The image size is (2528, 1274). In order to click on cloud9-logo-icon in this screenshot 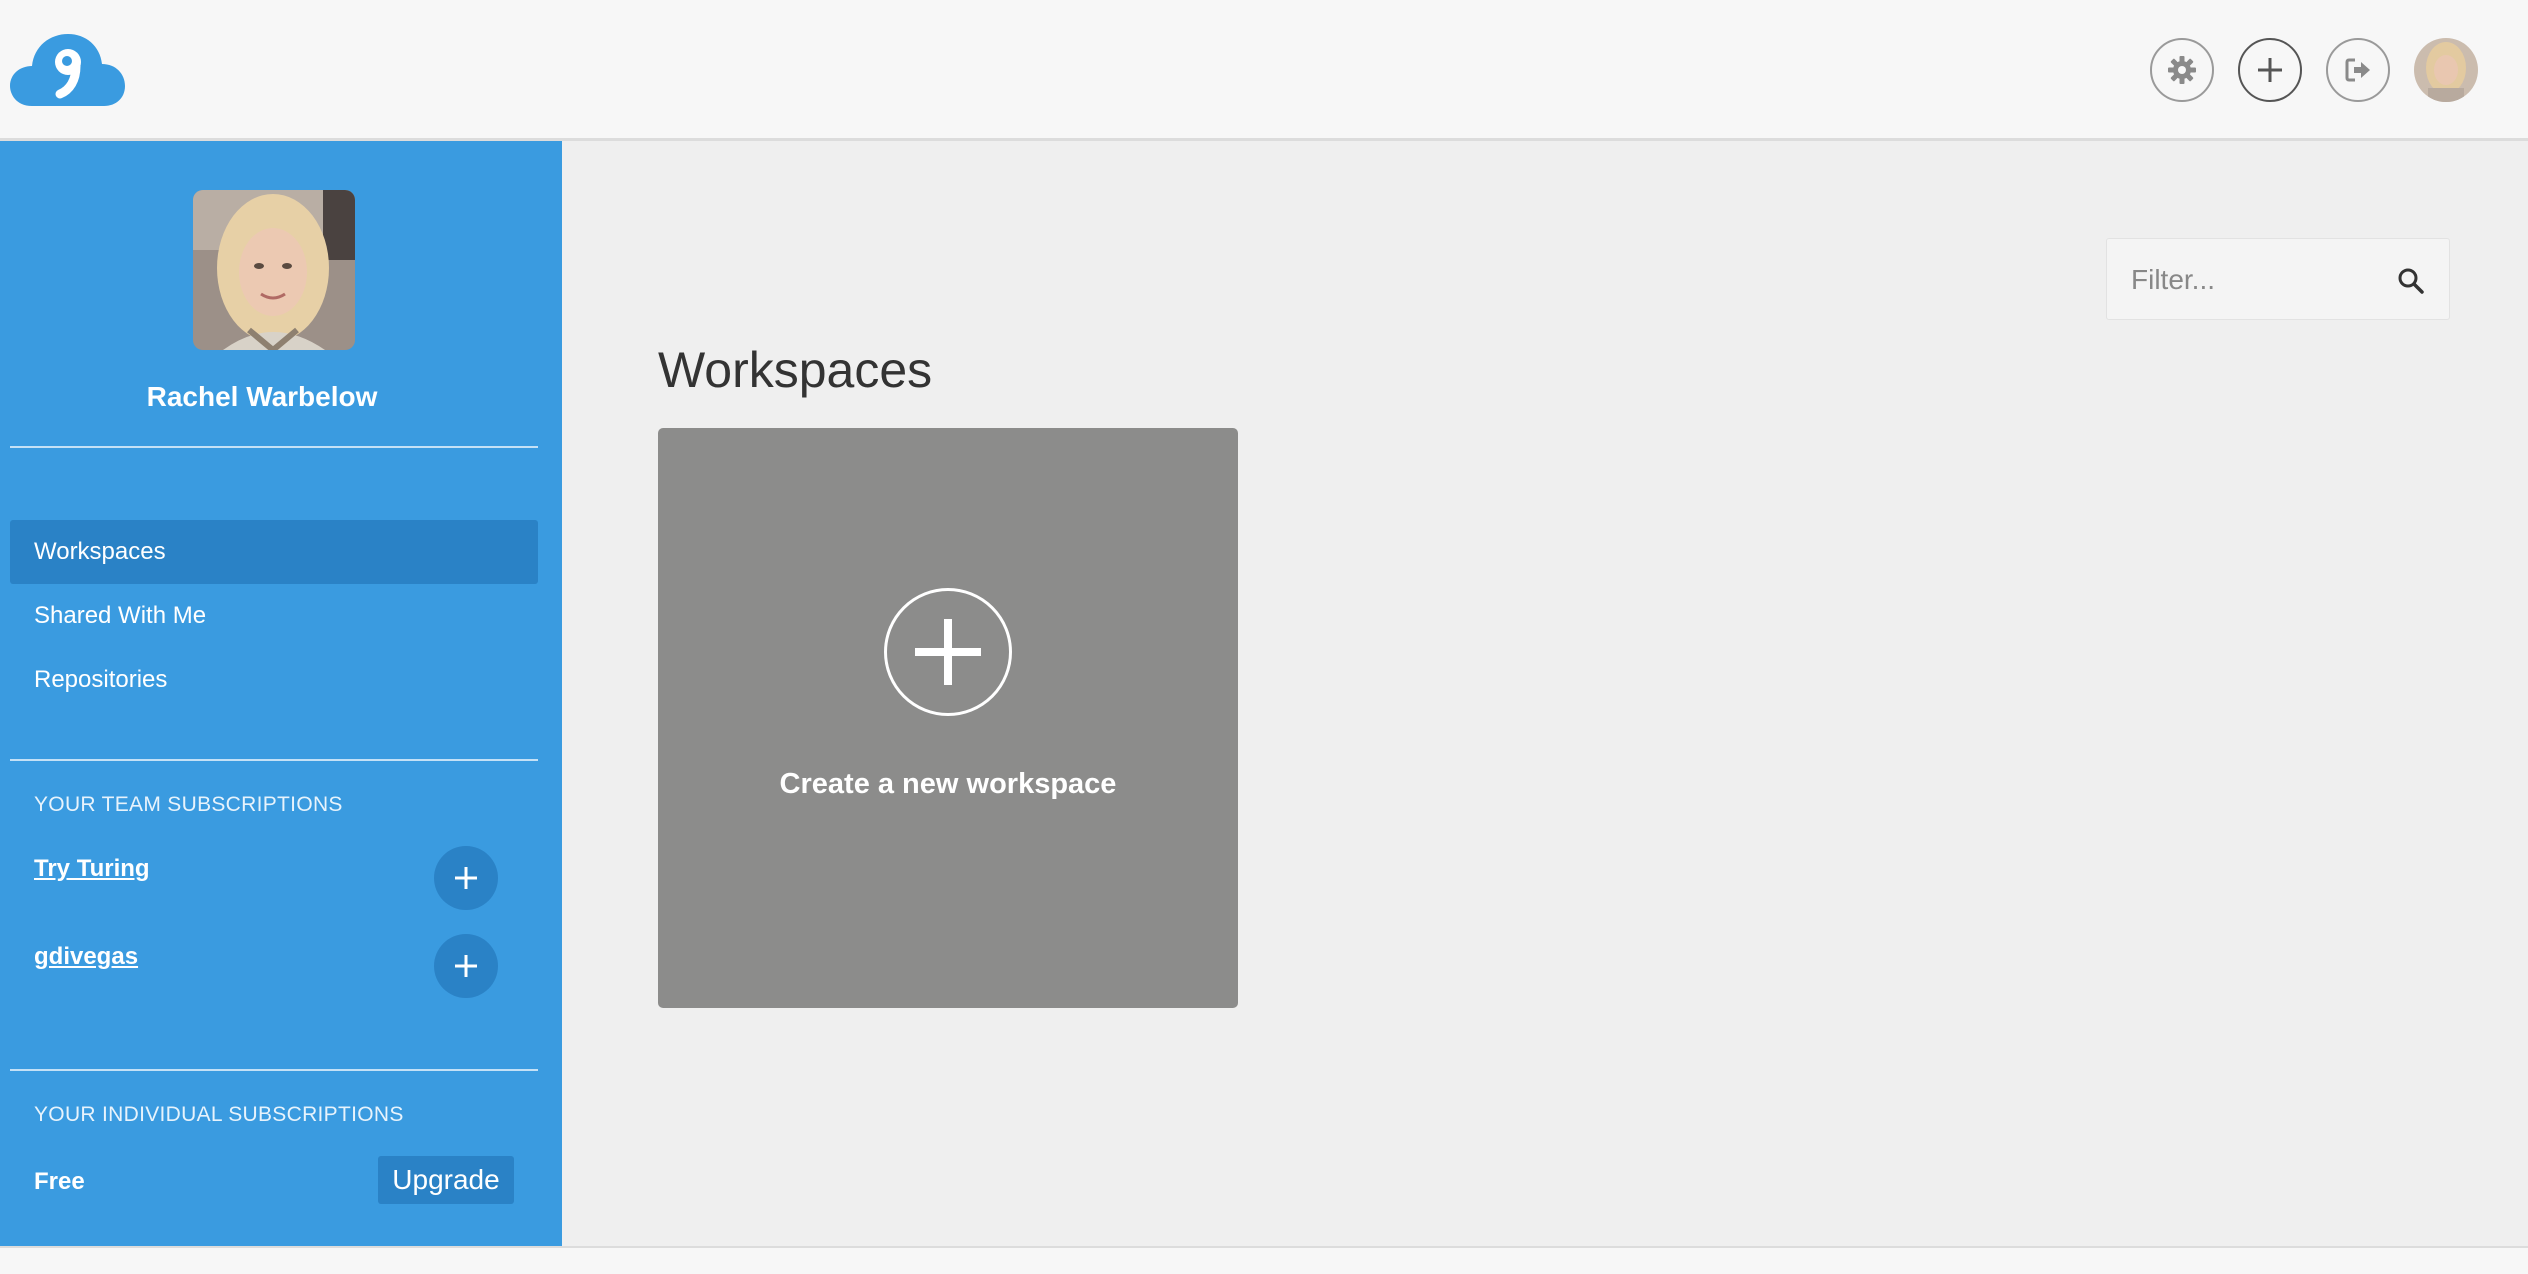, I will do `click(67, 69)`.